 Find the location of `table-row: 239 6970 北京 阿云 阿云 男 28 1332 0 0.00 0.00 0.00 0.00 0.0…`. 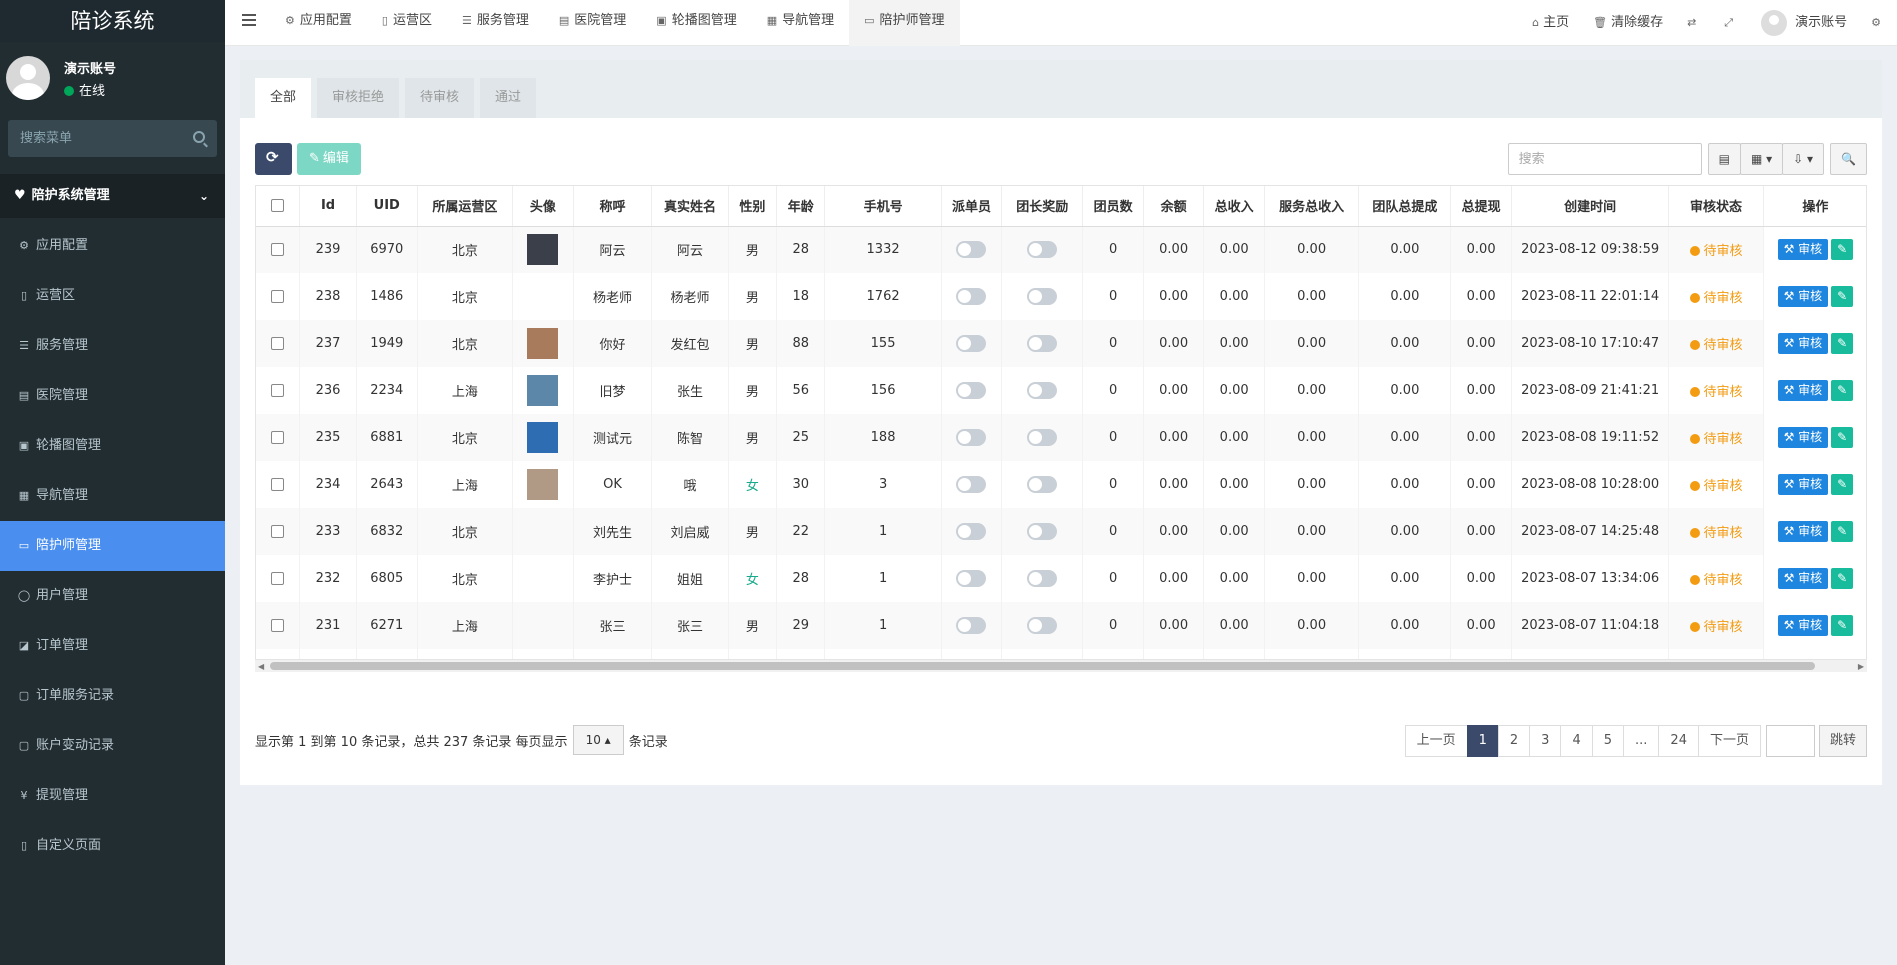

table-row: 239 6970 北京 阿云 阿云 男 28 1332 0 0.00 0.00 0.00 0.00 0.0… is located at coordinates (1061, 249).